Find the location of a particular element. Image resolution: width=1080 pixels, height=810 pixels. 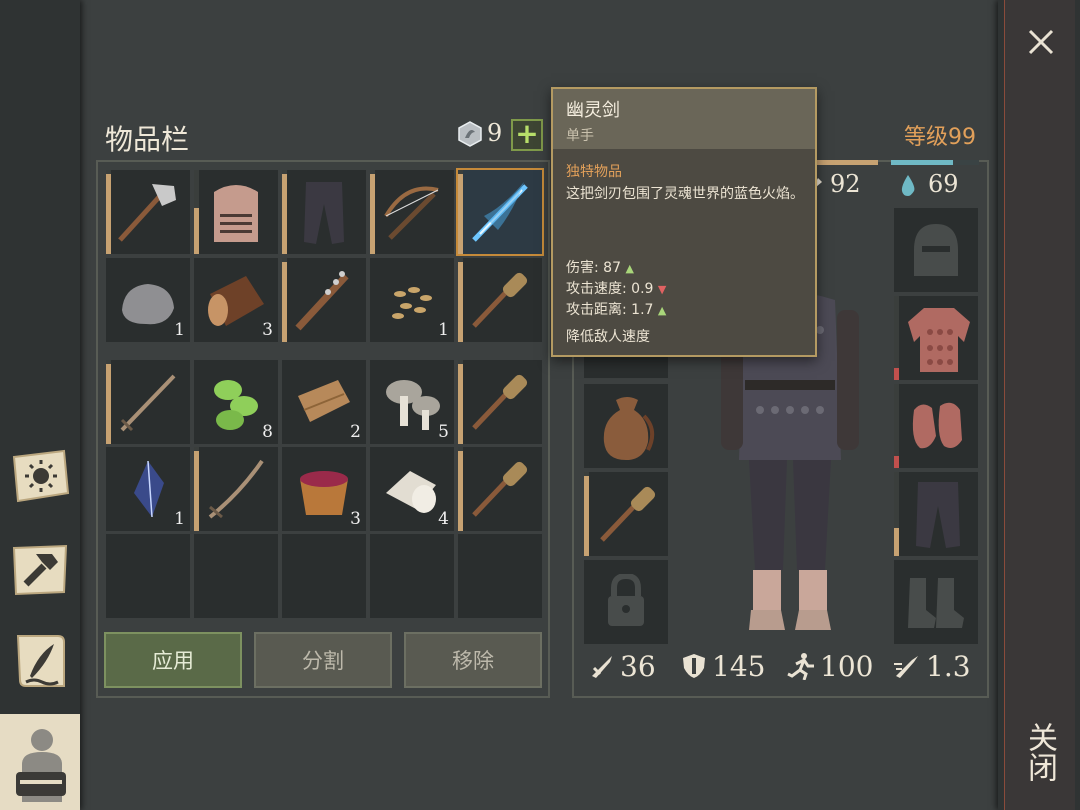

tooltip-item-type: 单手 is located at coordinates (580, 136).